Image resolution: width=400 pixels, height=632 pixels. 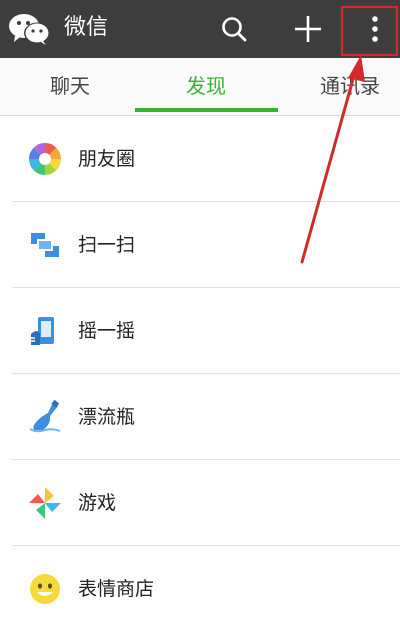 I want to click on list-item-sticker-store: 表情商店, so click(x=200, y=589).